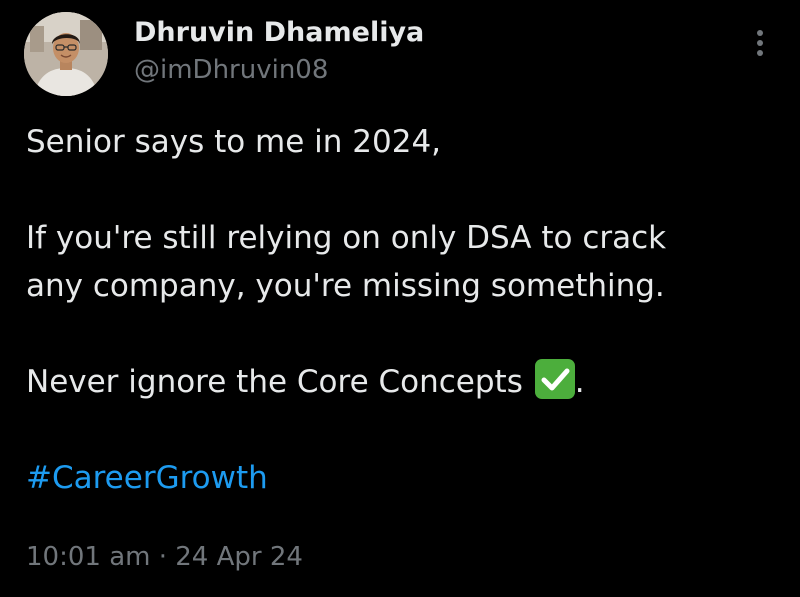  Describe the element at coordinates (554, 379) in the screenshot. I see `white-heavy-check-mark-icon` at that location.